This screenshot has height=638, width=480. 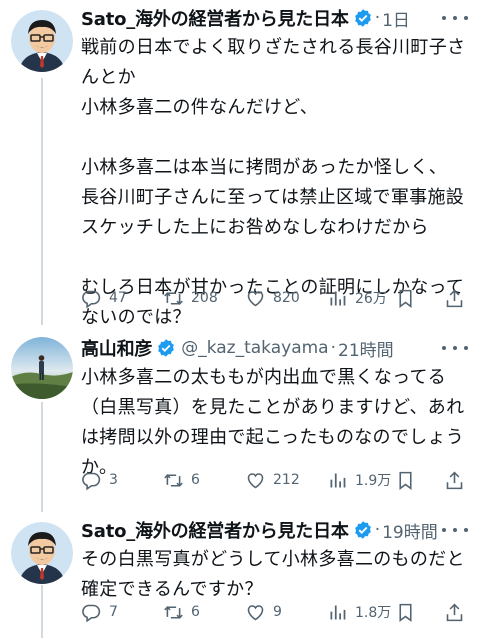 I want to click on tweet-line: んとか, so click(x=108, y=77).